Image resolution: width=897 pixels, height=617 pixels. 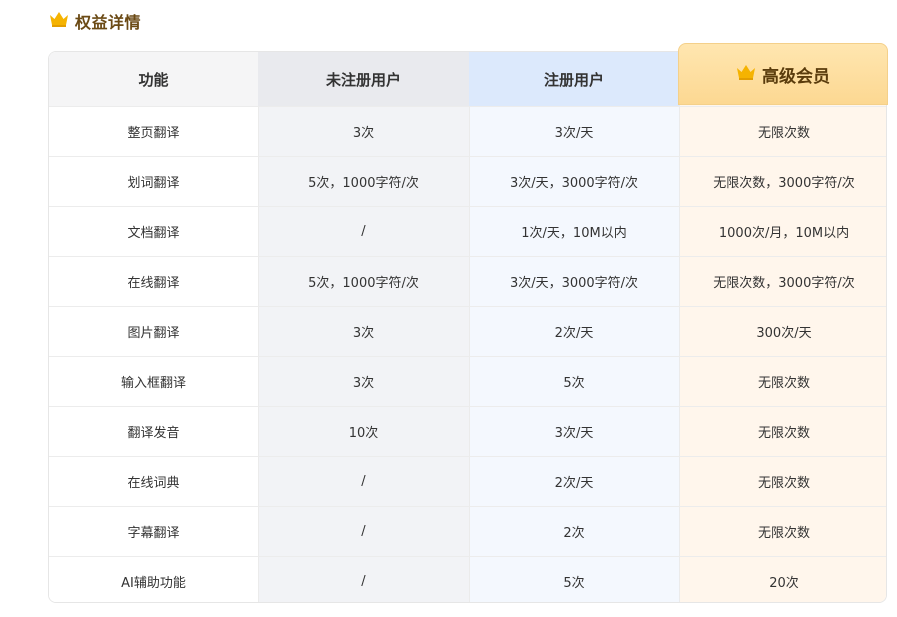 I want to click on feature-cell: 整页翻译, so click(x=153, y=133).